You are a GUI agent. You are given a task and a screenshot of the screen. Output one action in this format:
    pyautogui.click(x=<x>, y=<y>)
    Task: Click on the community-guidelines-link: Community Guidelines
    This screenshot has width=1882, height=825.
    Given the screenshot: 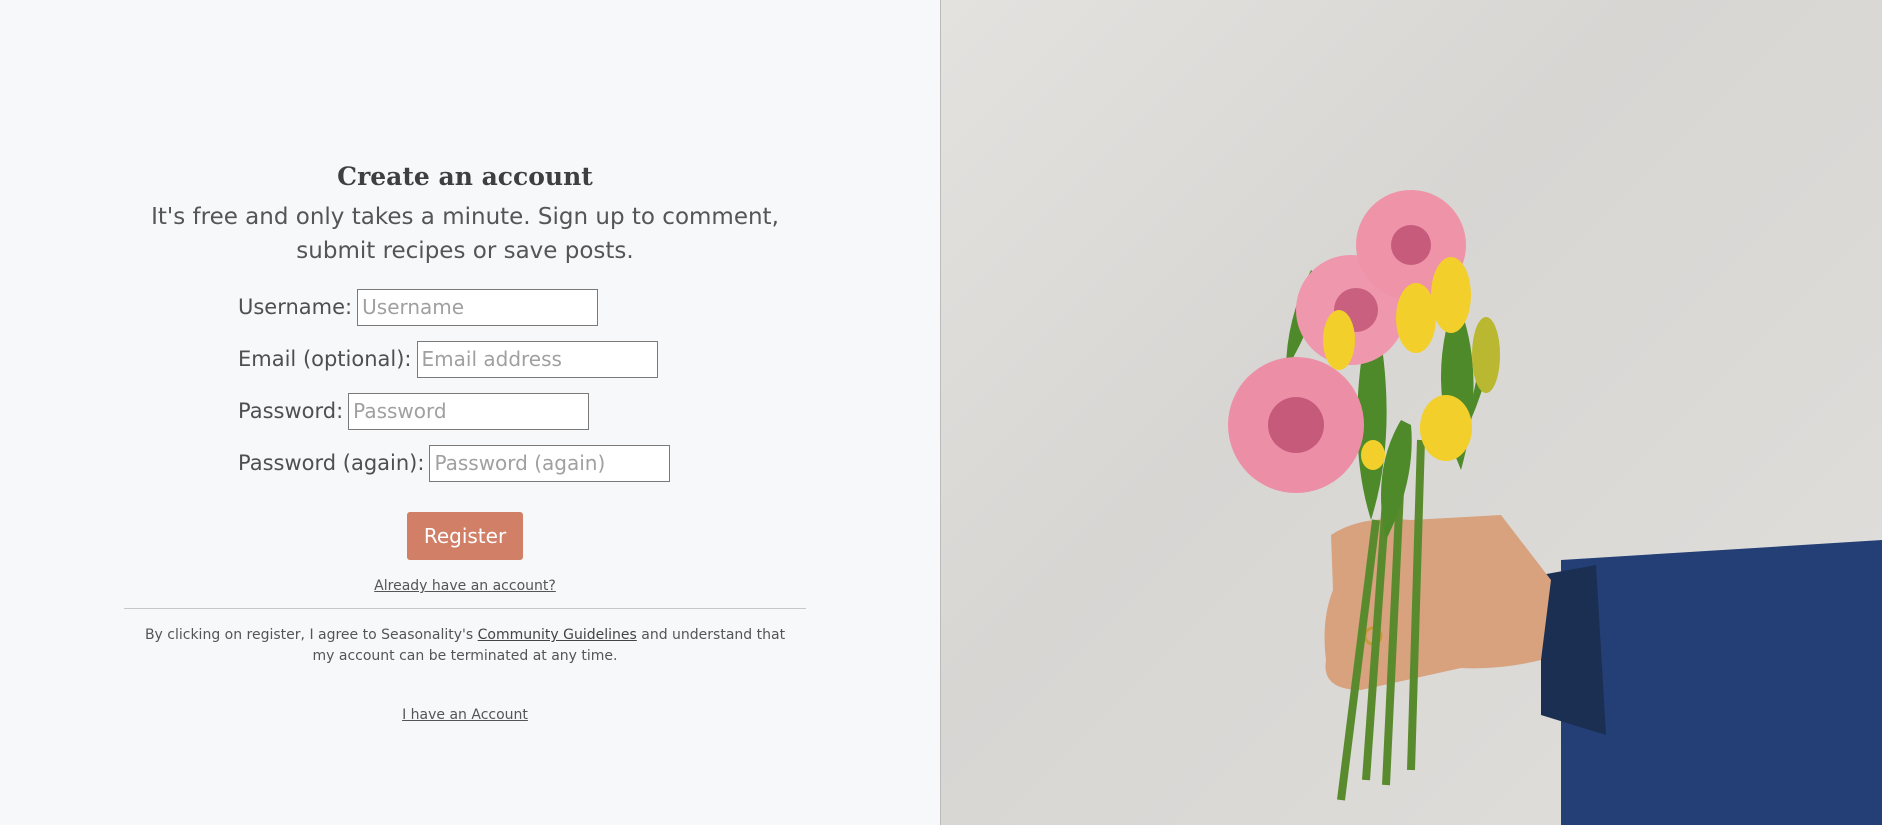 What is the action you would take?
    pyautogui.click(x=557, y=635)
    